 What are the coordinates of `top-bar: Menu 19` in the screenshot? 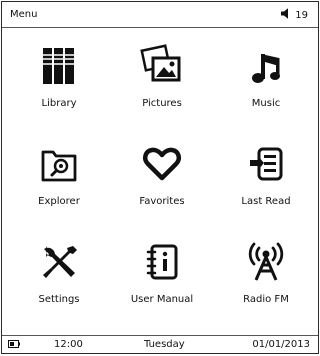 It's located at (160, 15).